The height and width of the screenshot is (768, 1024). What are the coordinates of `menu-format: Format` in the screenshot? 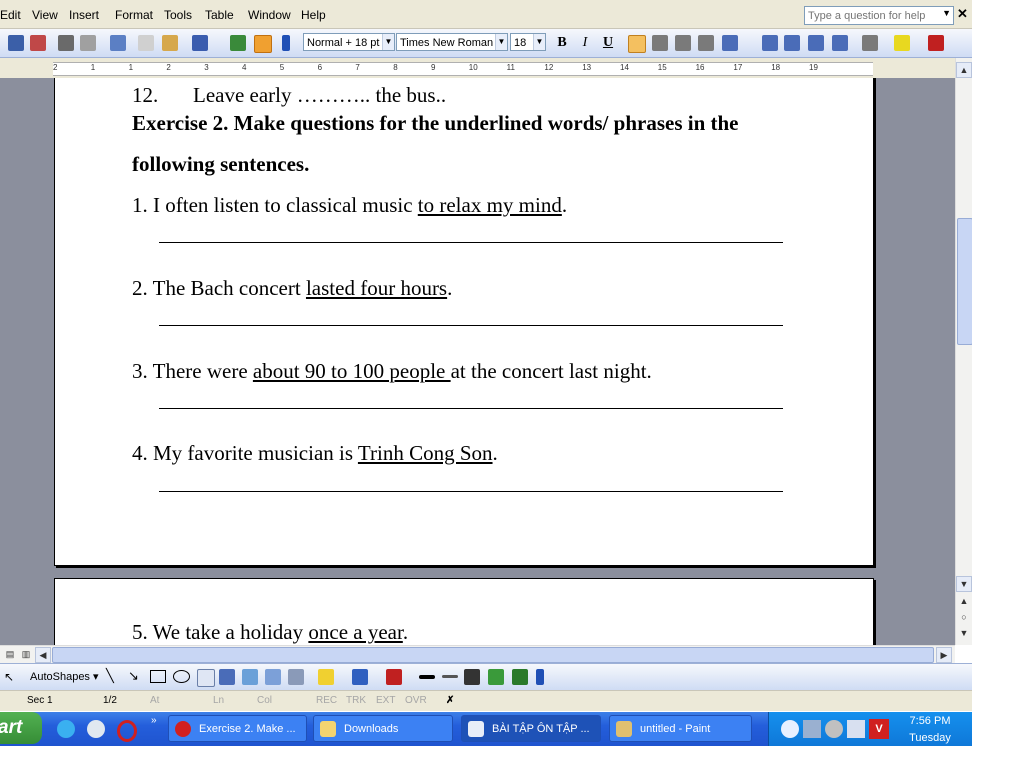 It's located at (134, 15).